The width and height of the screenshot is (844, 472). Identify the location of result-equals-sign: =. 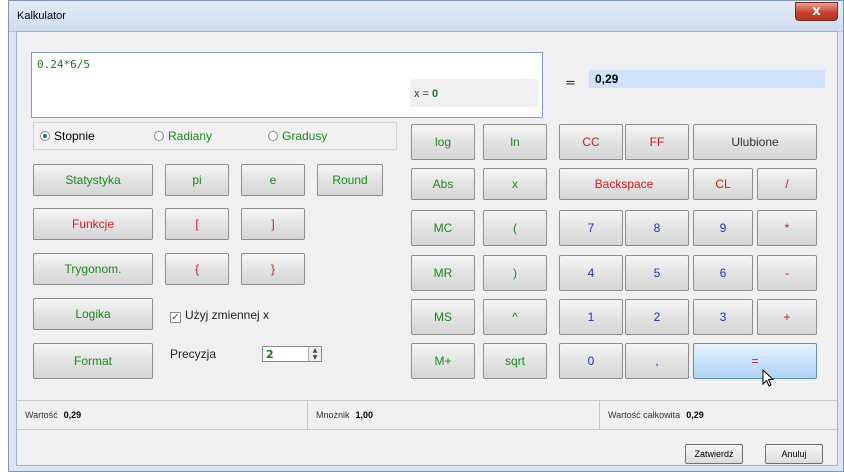
(570, 83).